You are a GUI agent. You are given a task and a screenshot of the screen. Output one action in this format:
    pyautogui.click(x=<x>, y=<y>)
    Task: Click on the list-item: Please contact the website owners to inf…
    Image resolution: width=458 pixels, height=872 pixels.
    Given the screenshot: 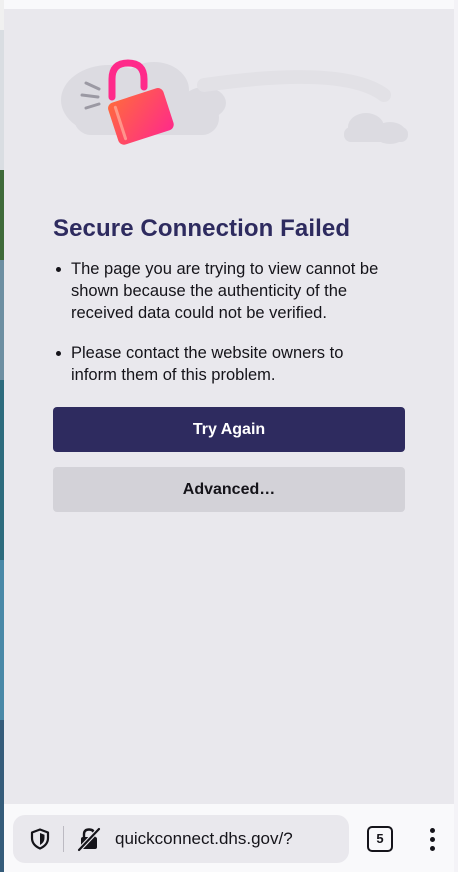 What is the action you would take?
    pyautogui.click(x=218, y=364)
    